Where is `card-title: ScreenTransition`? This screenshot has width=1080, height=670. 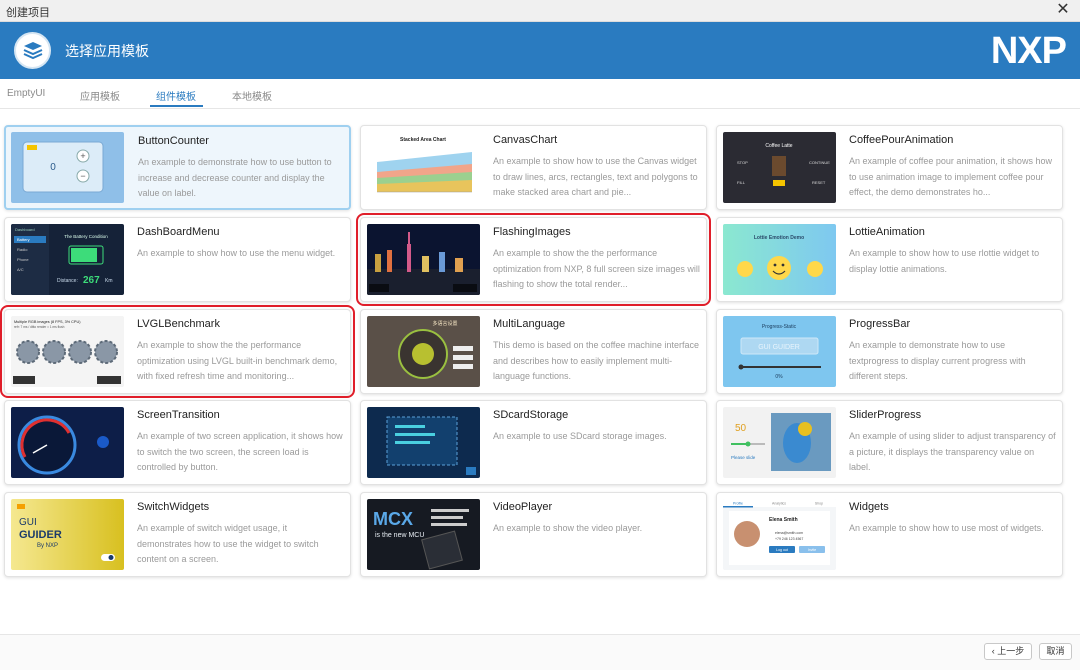
card-title: ScreenTransition is located at coordinates (178, 415).